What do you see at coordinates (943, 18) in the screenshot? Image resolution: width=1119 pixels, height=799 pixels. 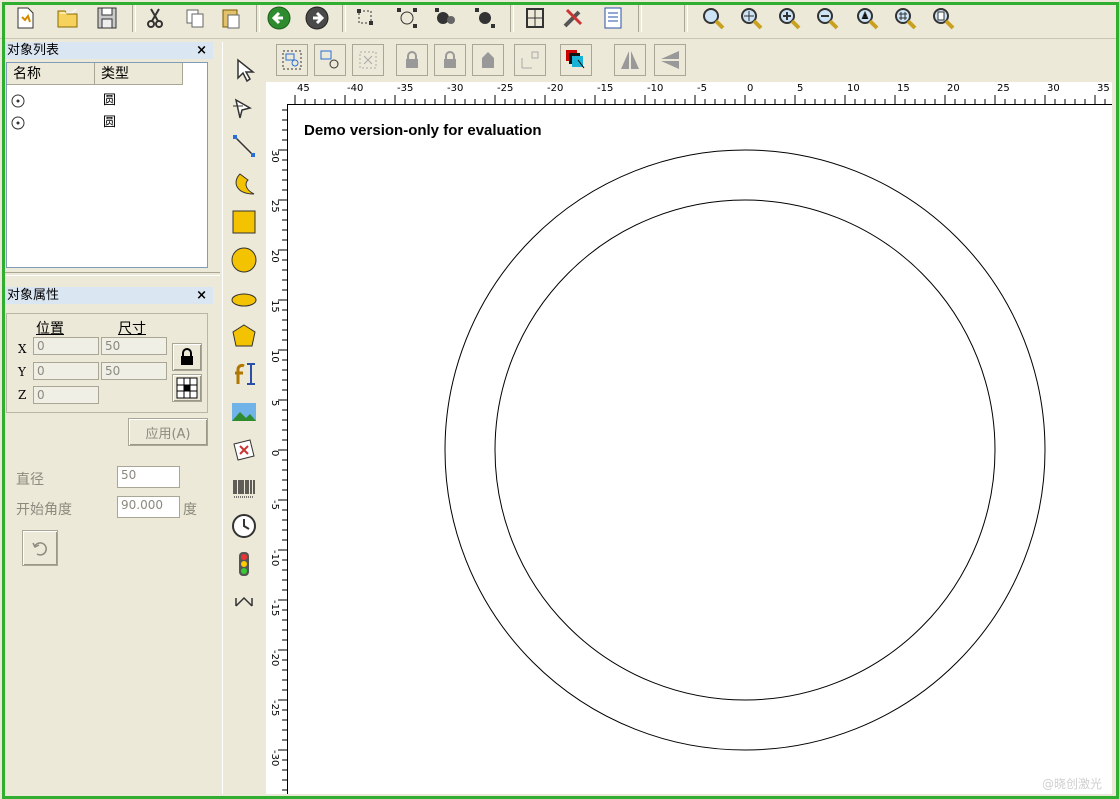 I see `zoom-page-icon` at bounding box center [943, 18].